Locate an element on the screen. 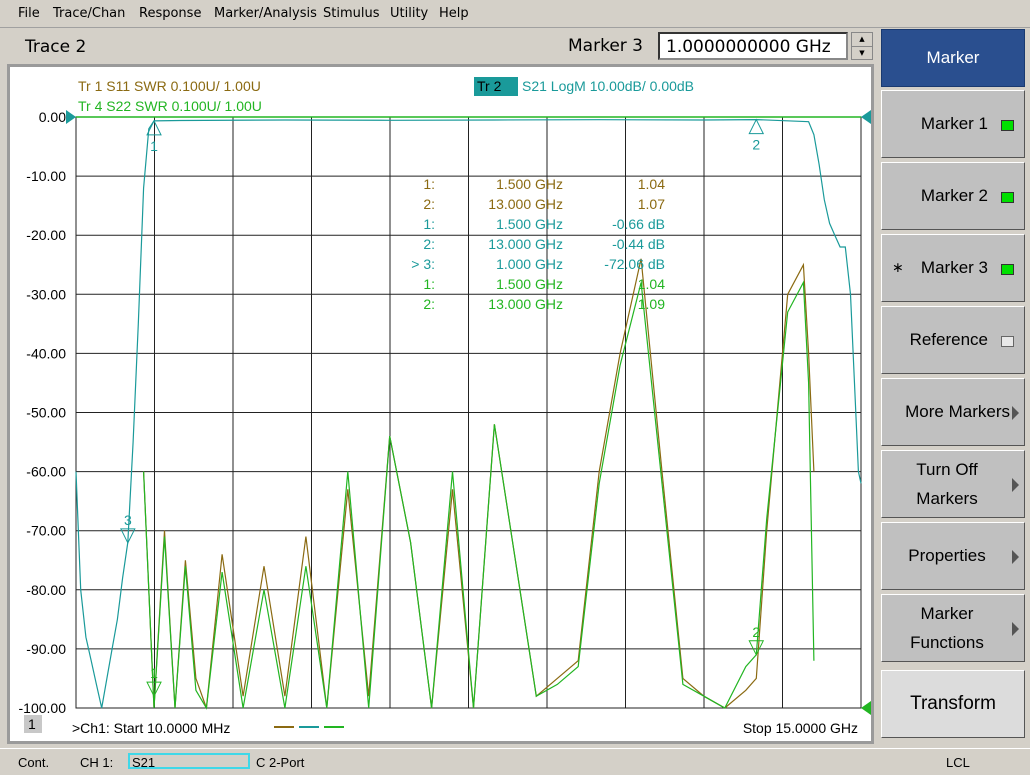 This screenshot has height=775, width=1030. y-tick-label: -20.00 is located at coordinates (46, 235).